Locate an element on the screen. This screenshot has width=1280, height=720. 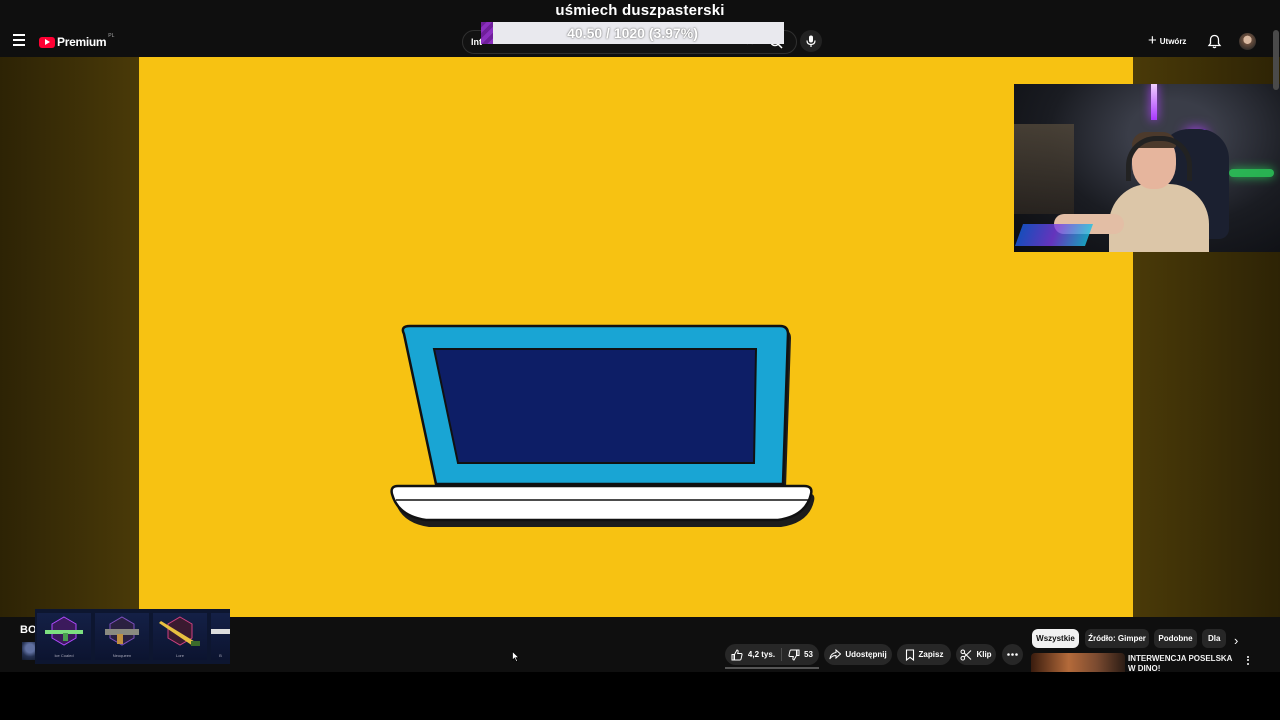
thumbs-down-icon is located at coordinates (794, 655).